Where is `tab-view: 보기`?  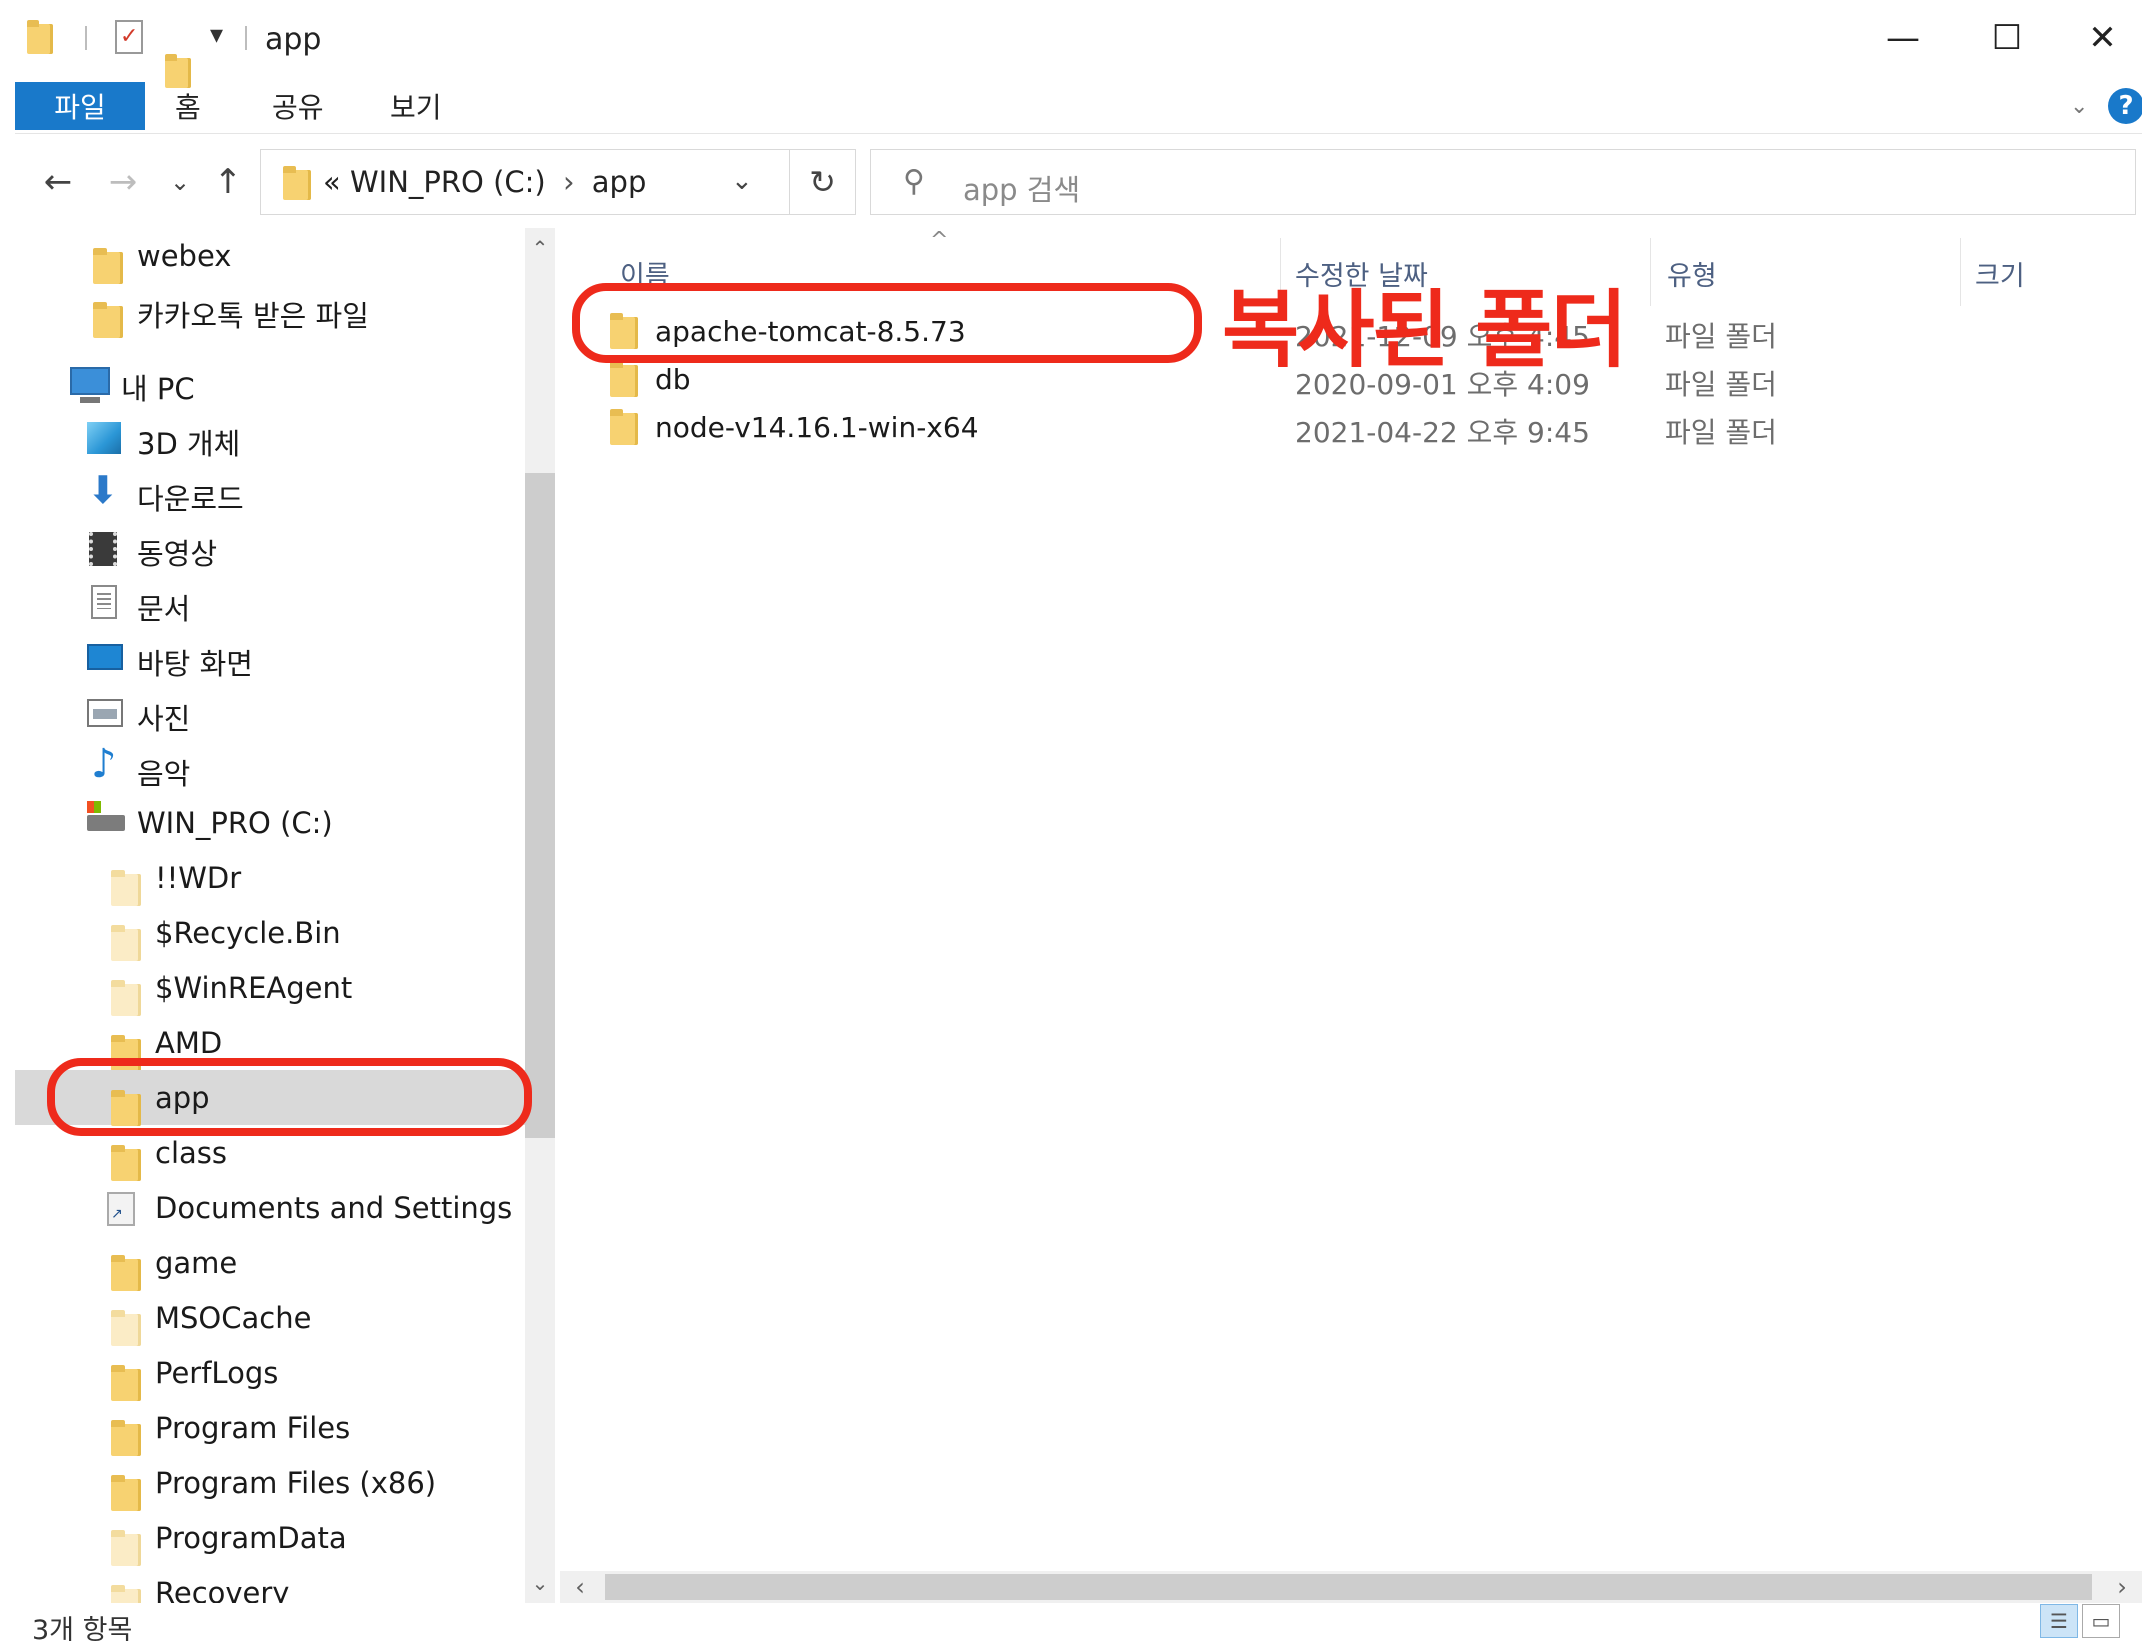
tab-view: 보기 is located at coordinates (416, 106).